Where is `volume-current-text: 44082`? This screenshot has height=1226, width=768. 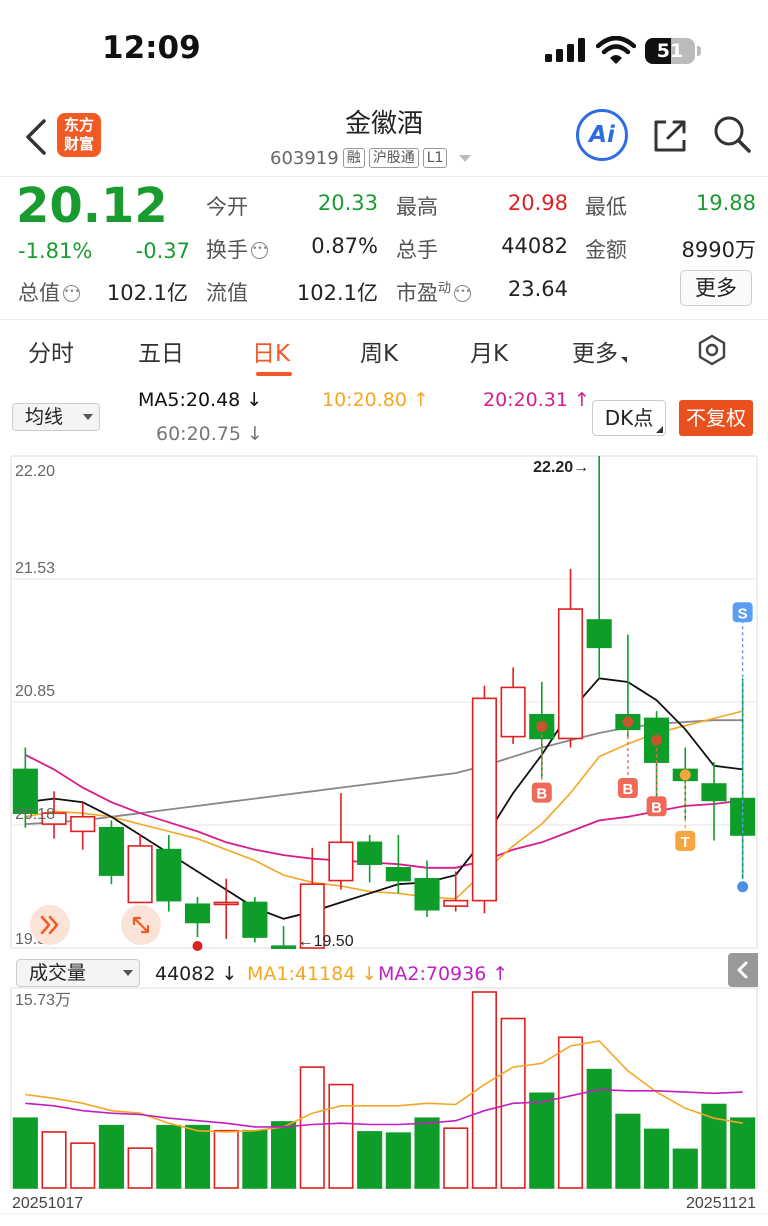 volume-current-text: 44082 is located at coordinates (185, 974).